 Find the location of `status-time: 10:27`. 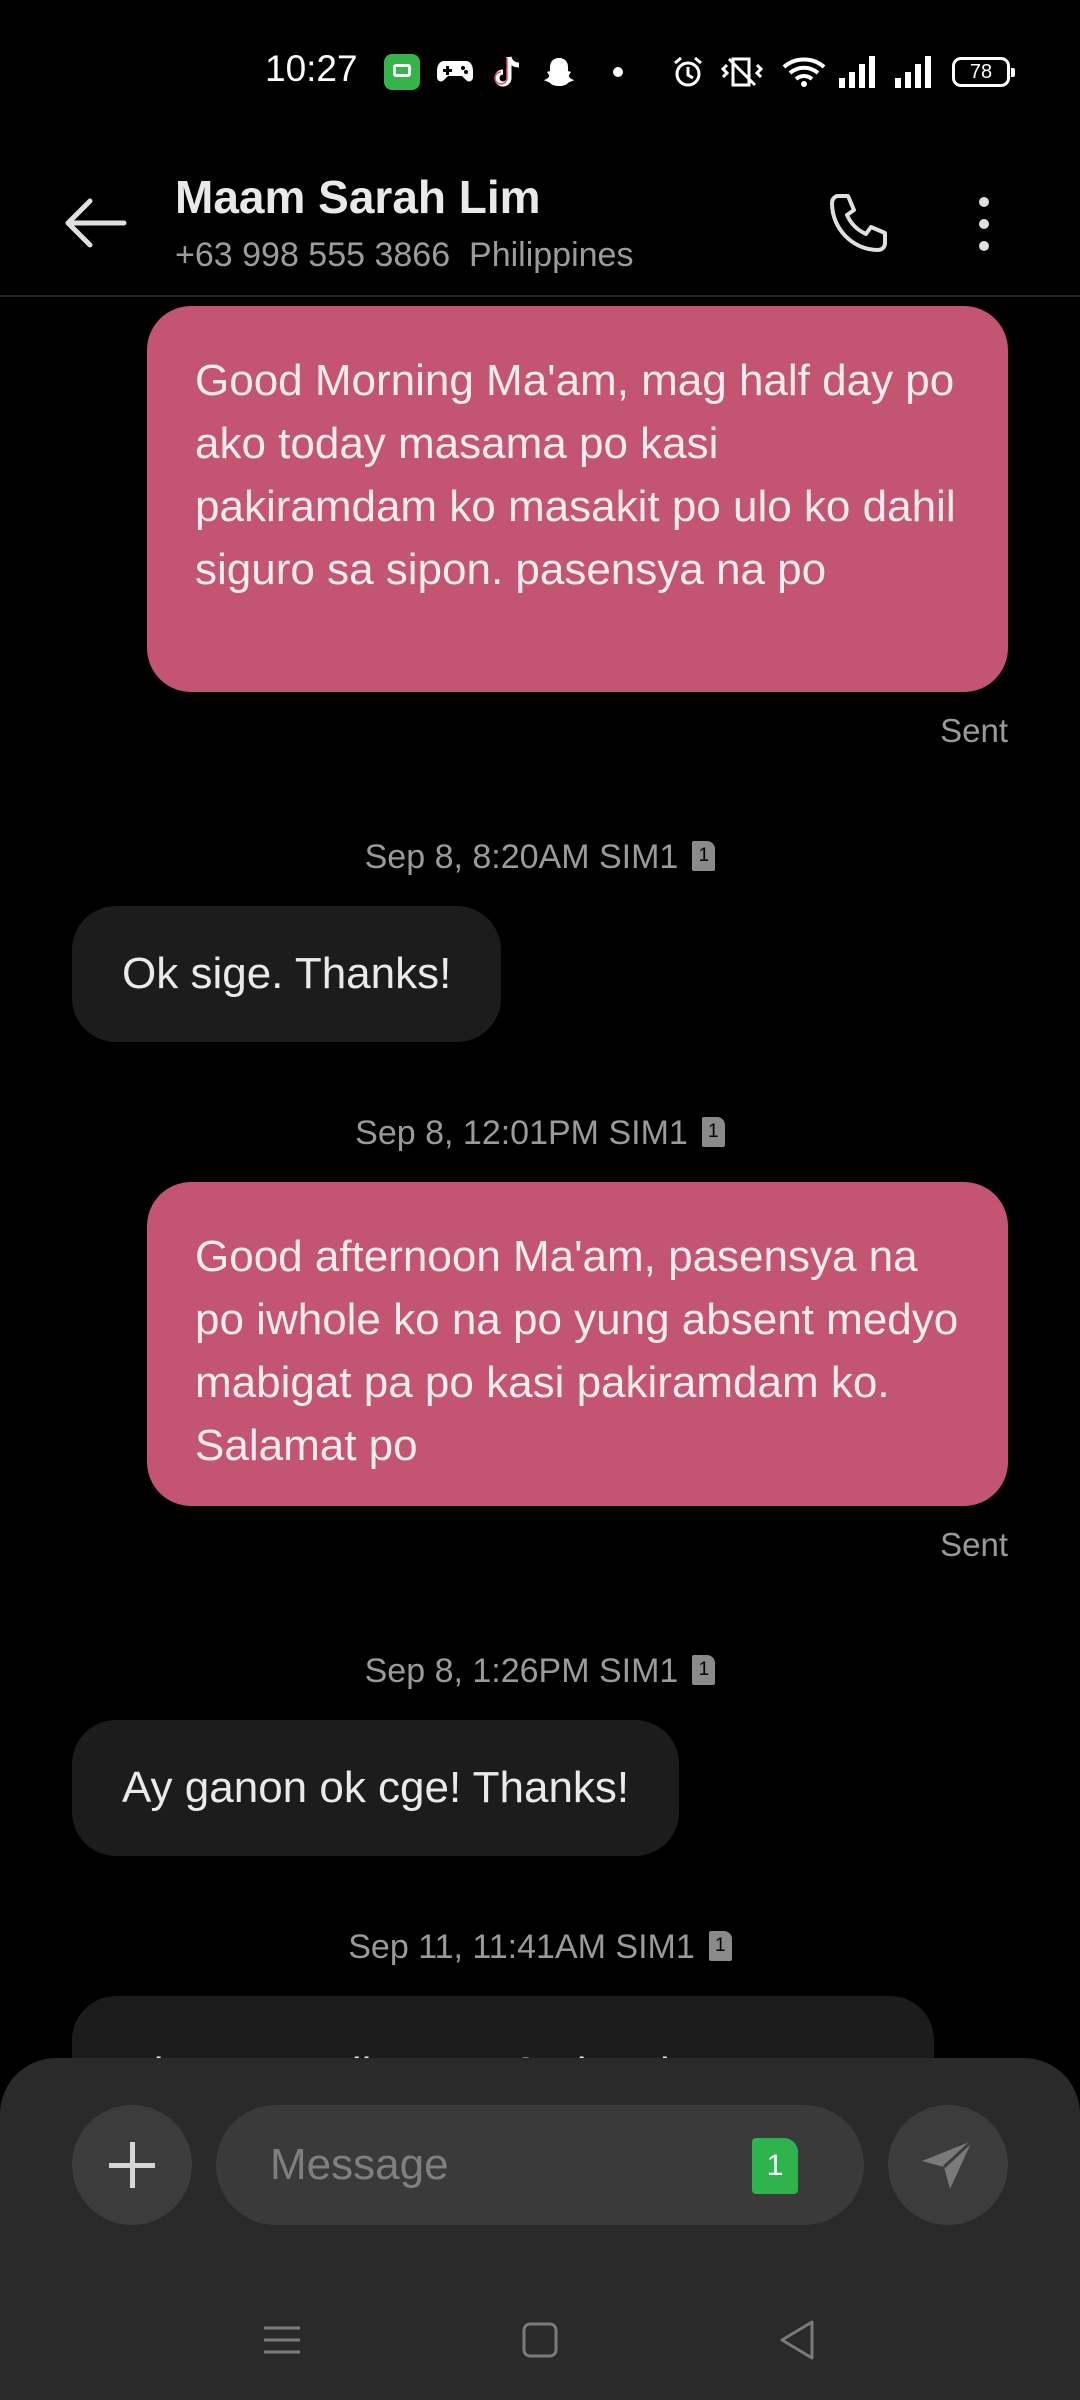

status-time: 10:27 is located at coordinates (311, 68).